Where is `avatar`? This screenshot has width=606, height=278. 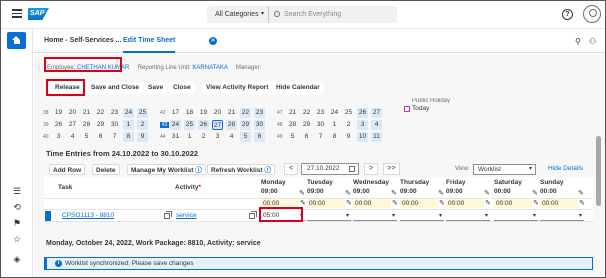 avatar is located at coordinates (592, 14).